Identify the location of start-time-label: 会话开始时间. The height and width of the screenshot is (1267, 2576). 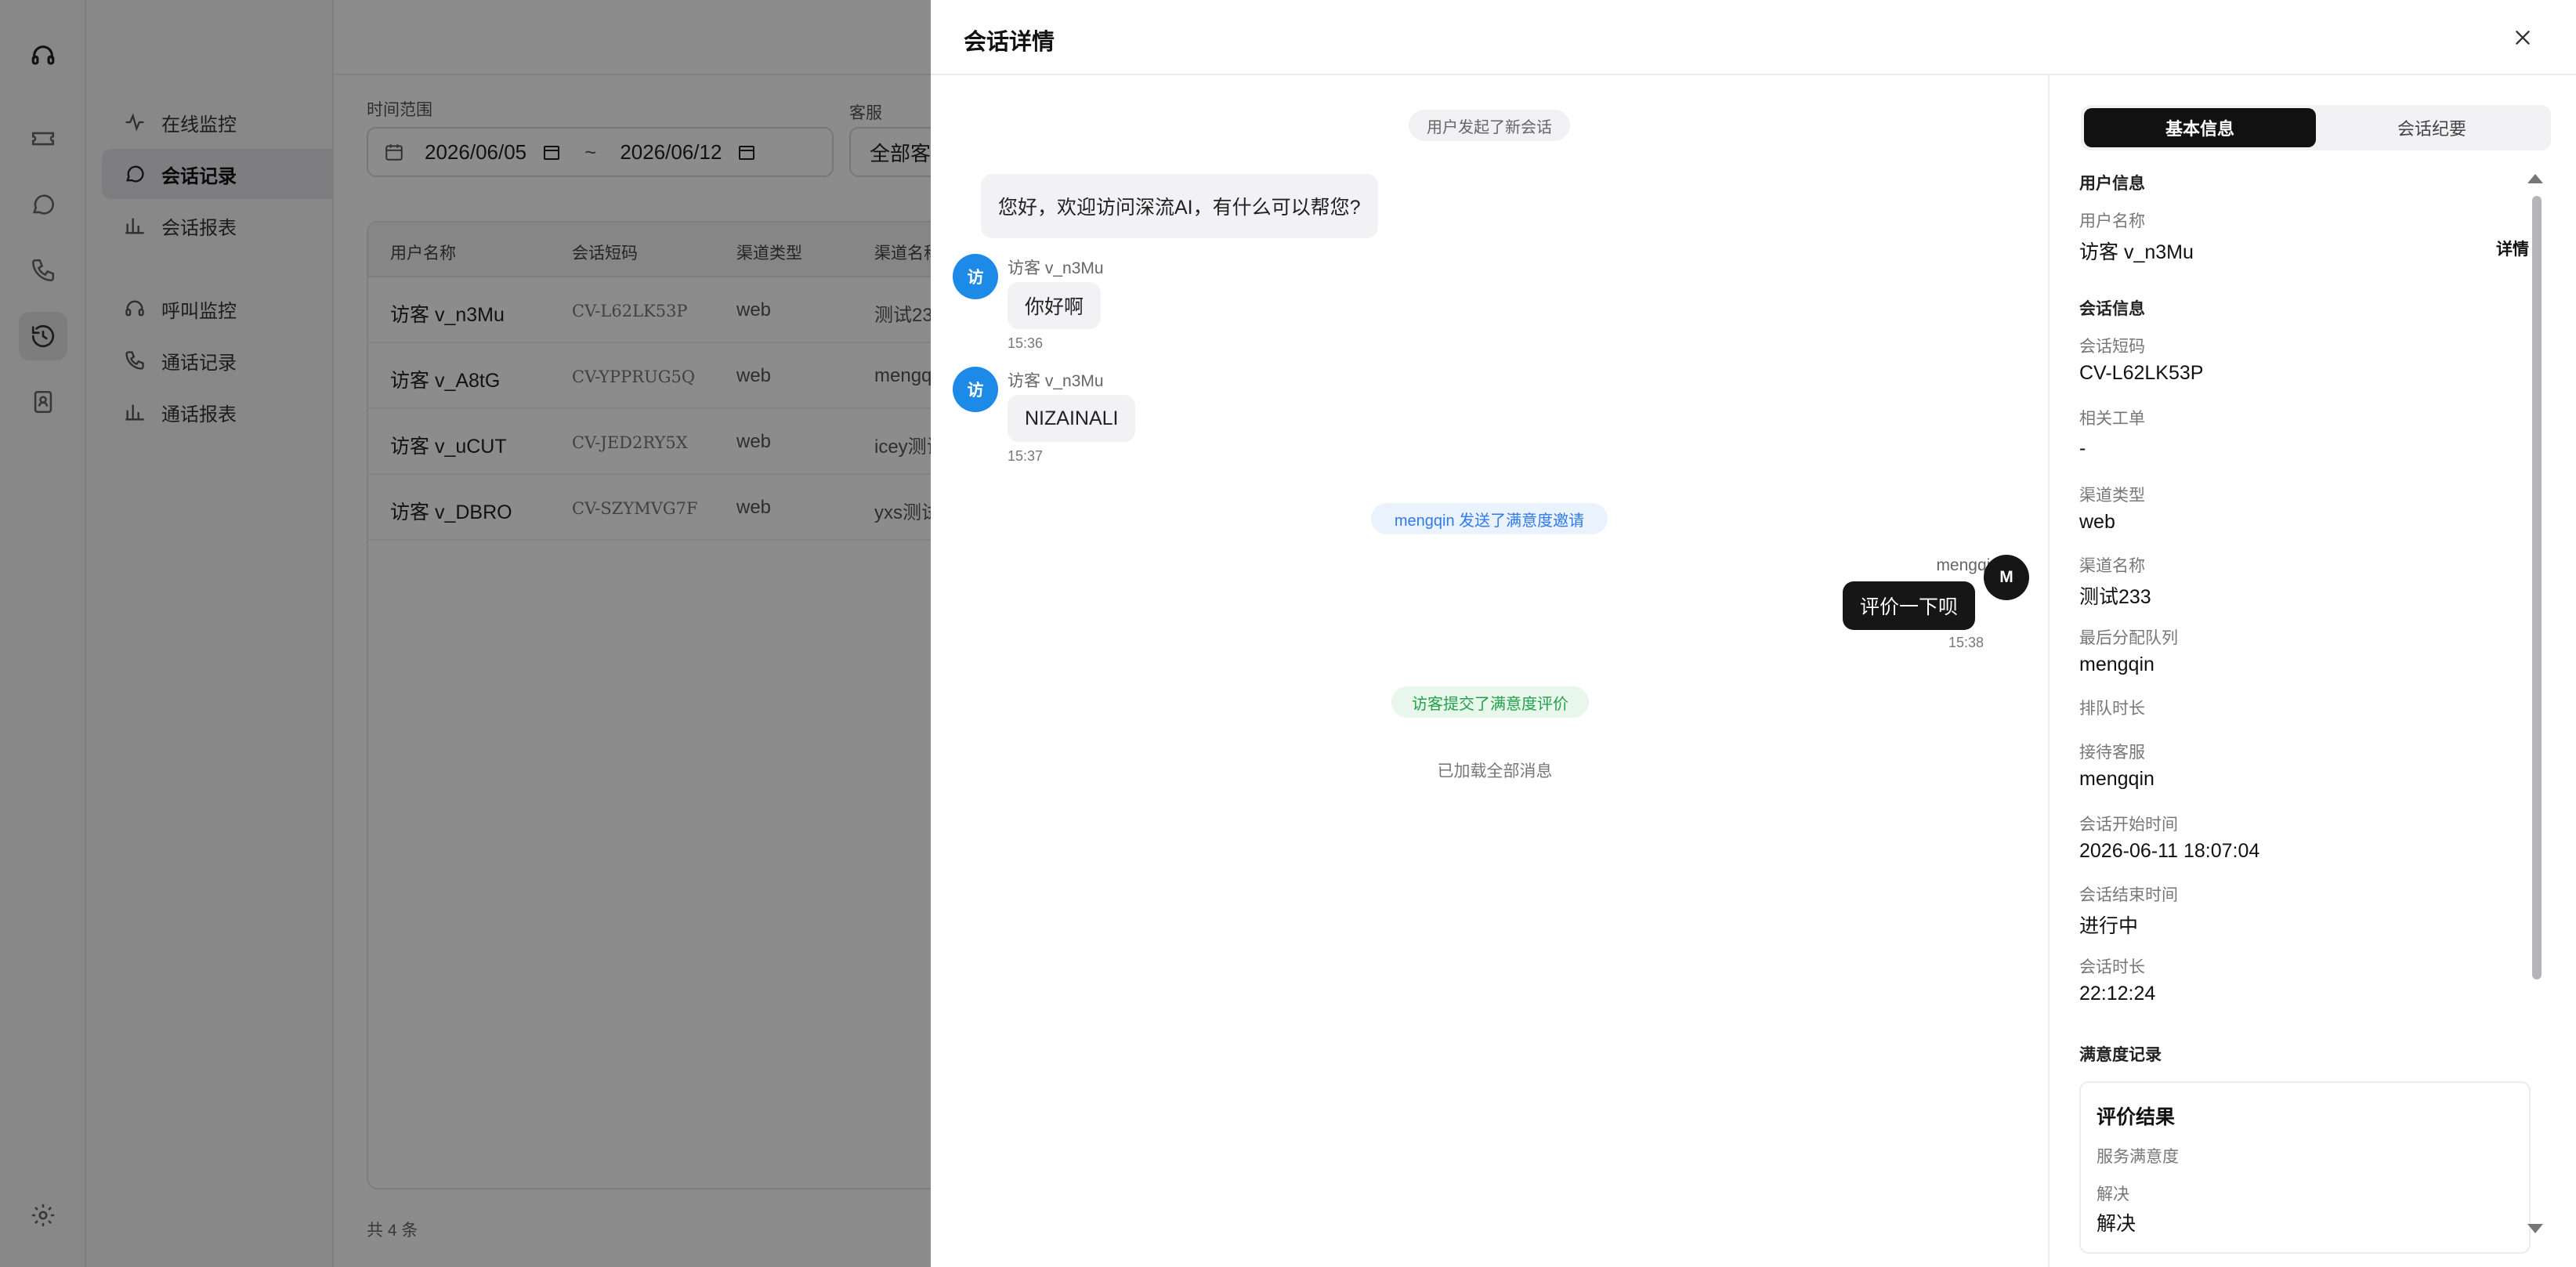
(2128, 825).